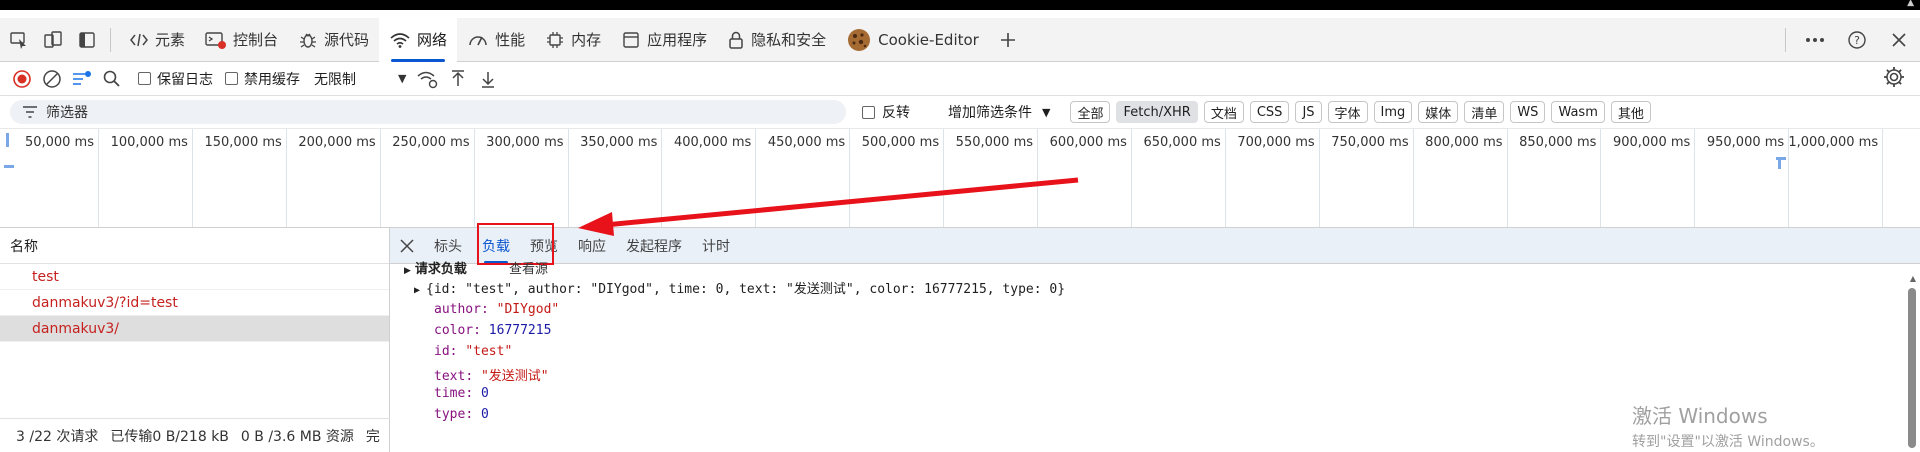  Describe the element at coordinates (297, 436) in the screenshot. I see `resource-size: 0 B /3.6 MB 资源` at that location.